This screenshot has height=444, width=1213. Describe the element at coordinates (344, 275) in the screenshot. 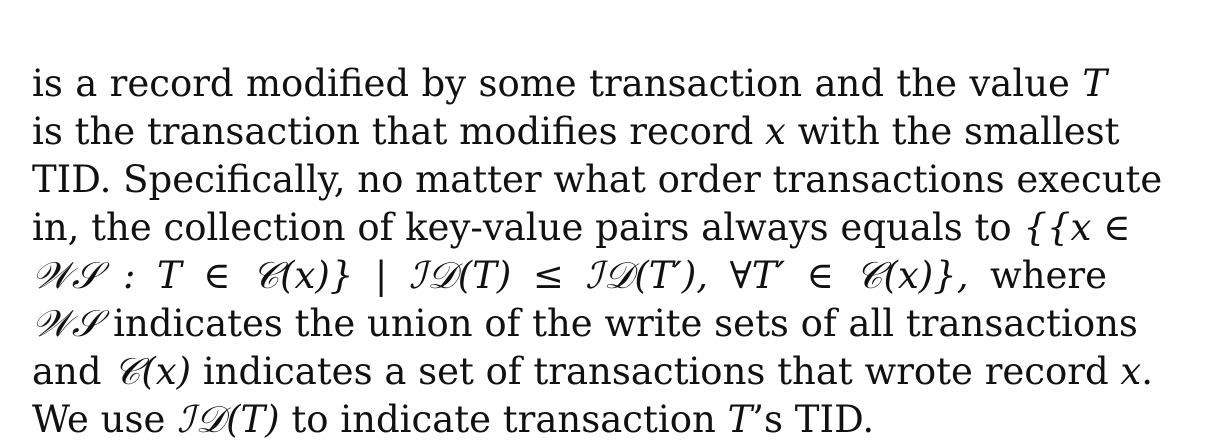

I see `math-segment: (x)} |` at that location.